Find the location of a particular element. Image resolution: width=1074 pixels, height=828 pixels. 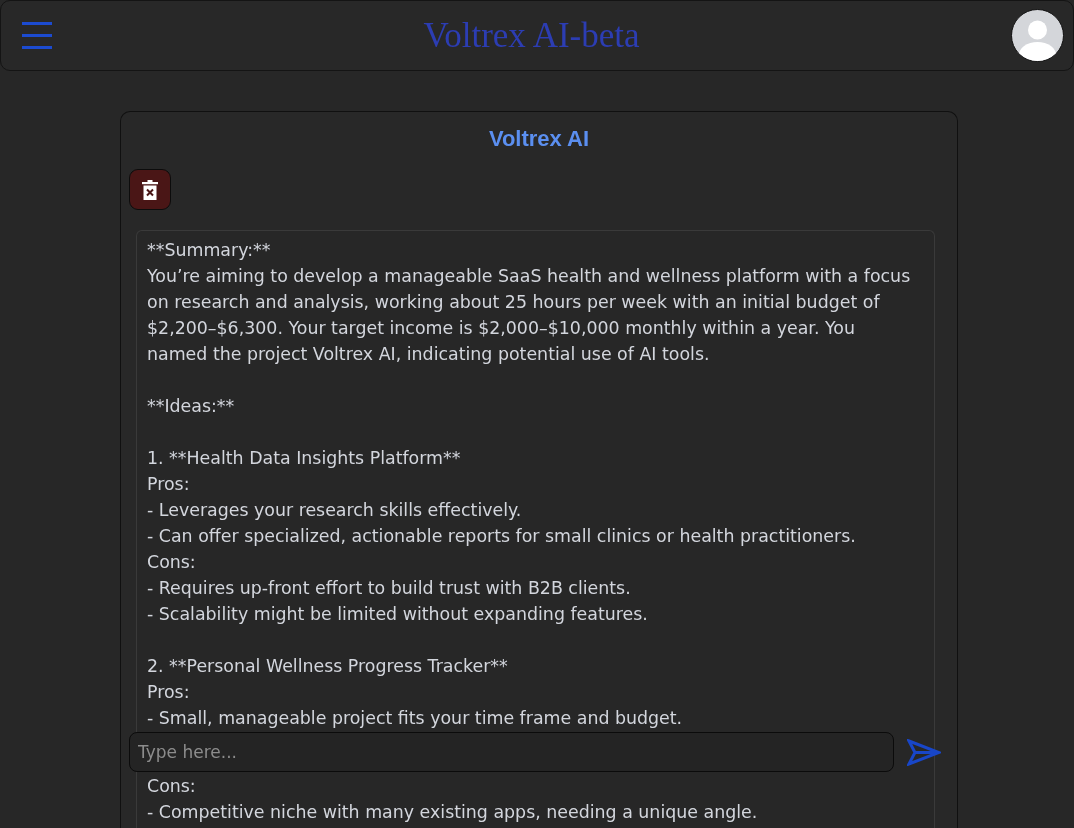

app-title: Voltrex AI-beta is located at coordinates (531, 35).